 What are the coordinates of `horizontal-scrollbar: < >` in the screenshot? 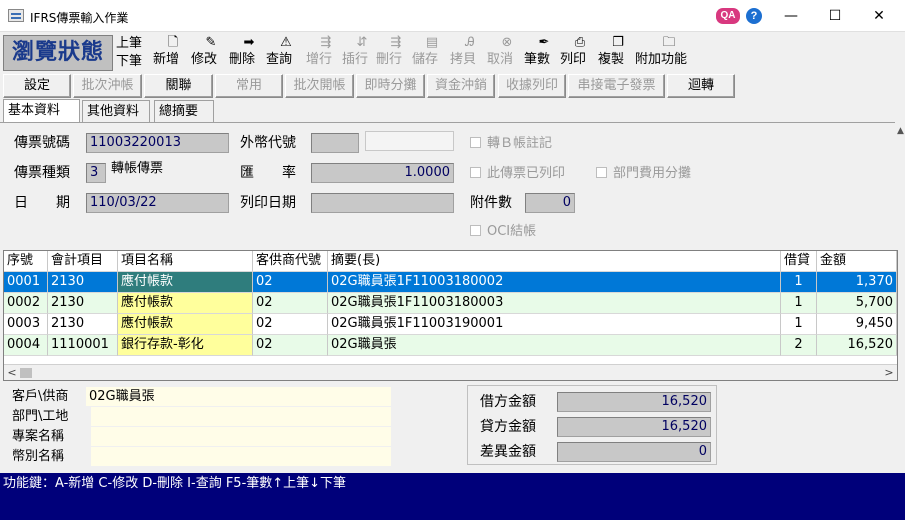 It's located at (450, 372).